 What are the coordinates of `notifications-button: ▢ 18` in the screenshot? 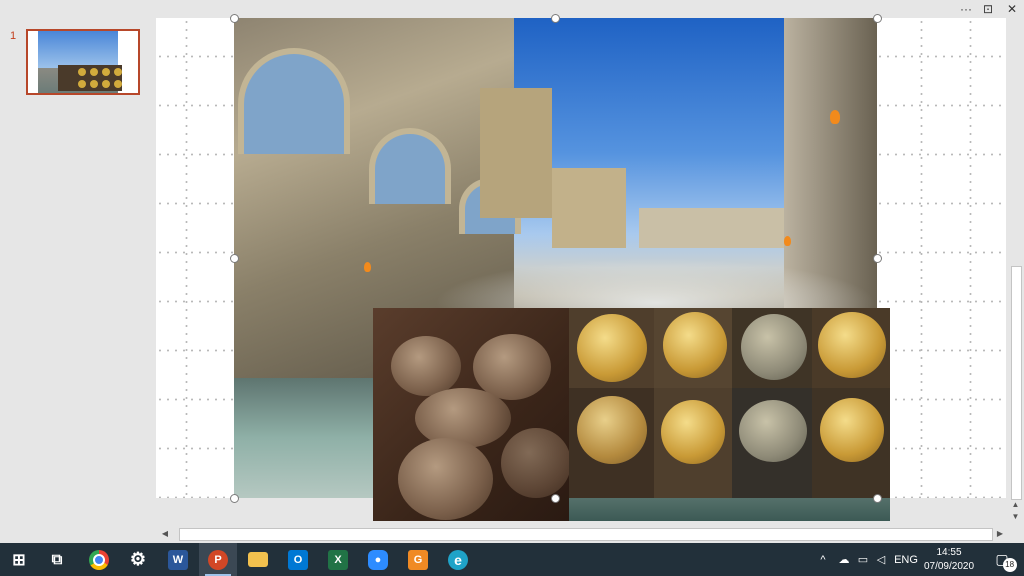 It's located at (1002, 559).